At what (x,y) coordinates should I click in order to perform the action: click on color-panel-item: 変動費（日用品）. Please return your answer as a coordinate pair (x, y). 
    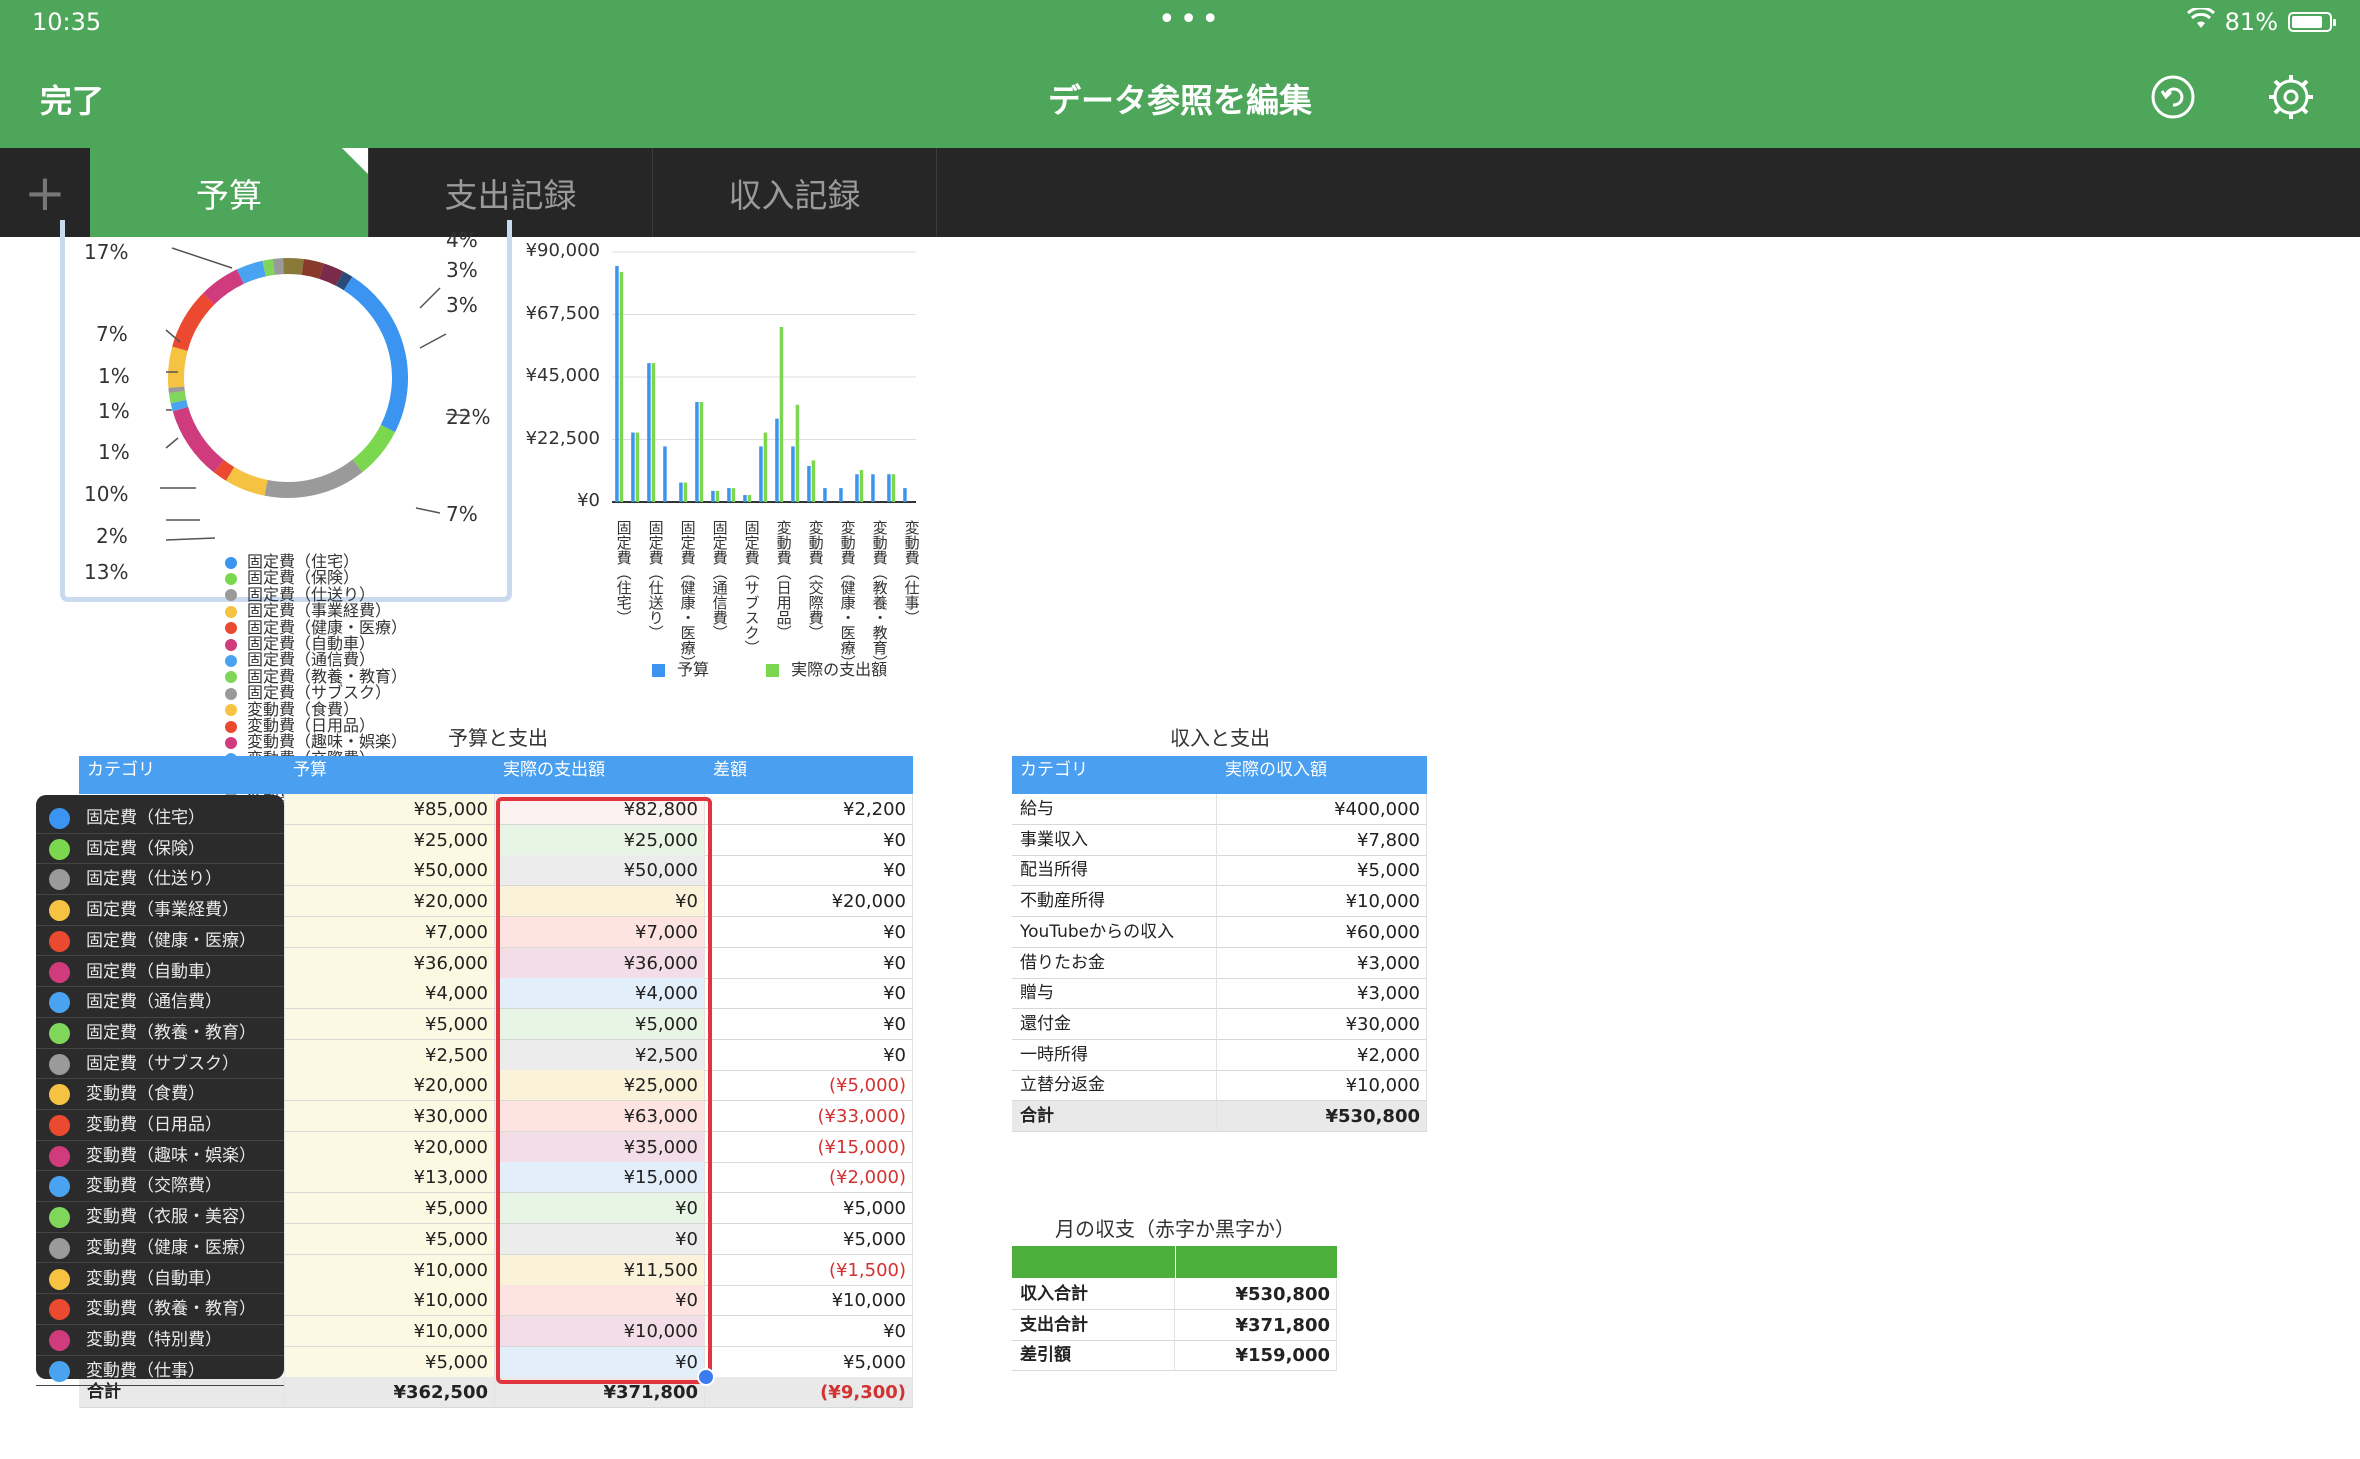
    Looking at the image, I should click on (160, 1125).